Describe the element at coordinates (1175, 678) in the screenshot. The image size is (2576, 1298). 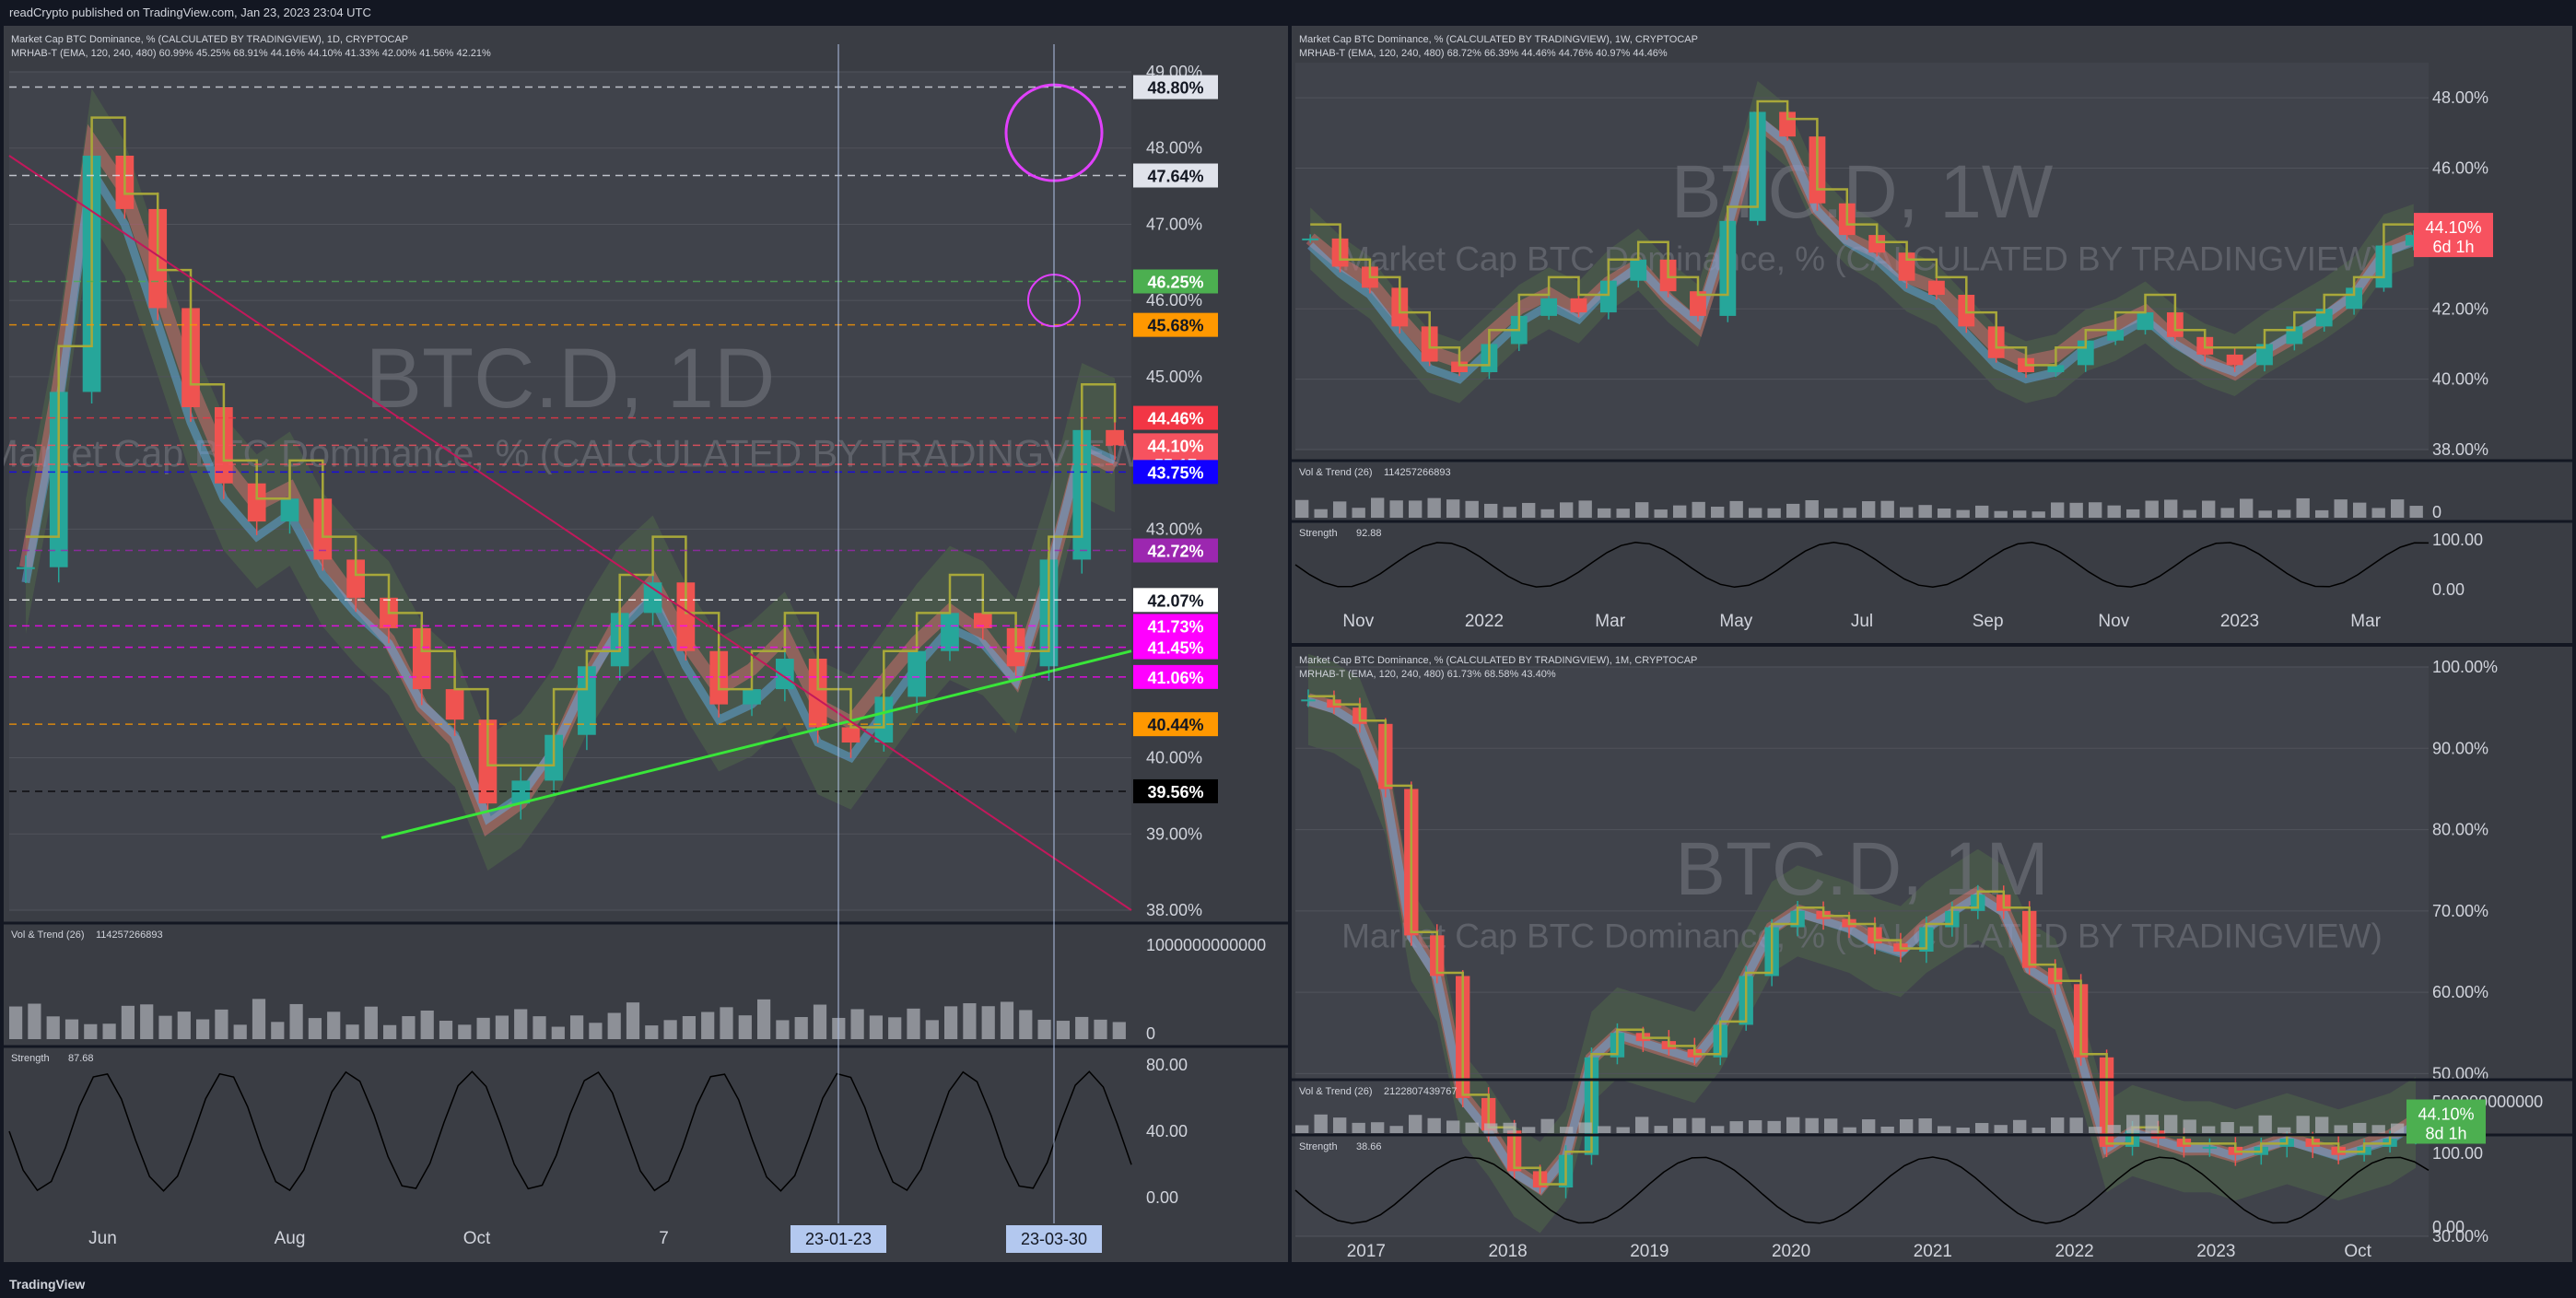
I see `price-label-text: 41.06%` at that location.